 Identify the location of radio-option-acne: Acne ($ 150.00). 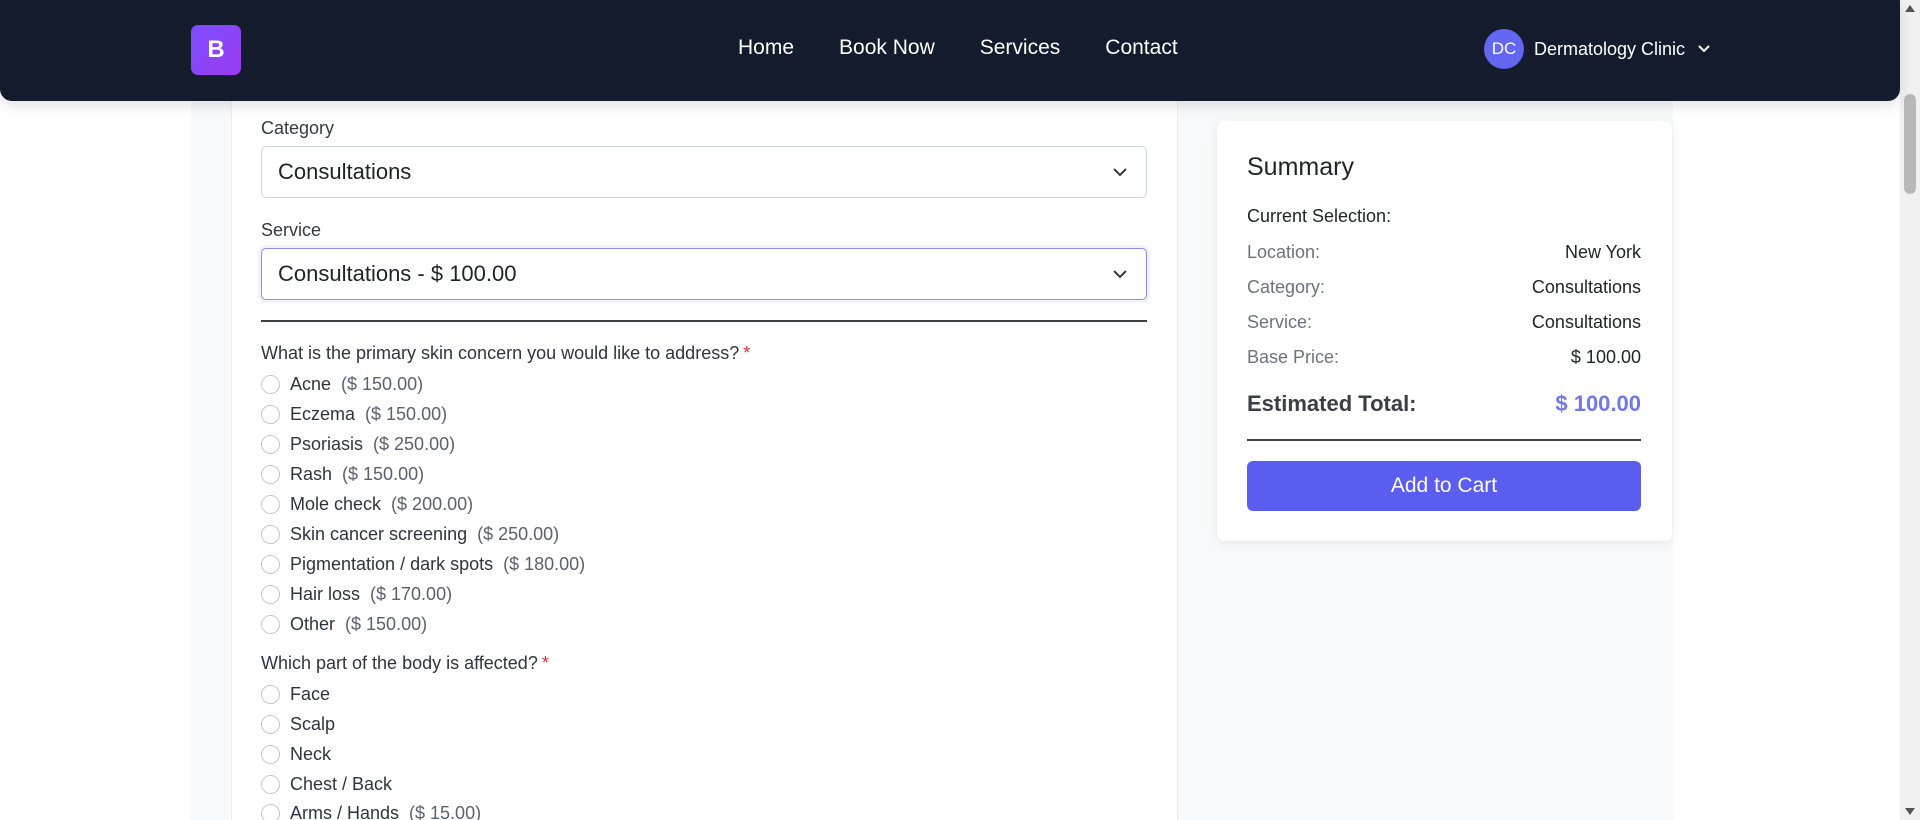
(342, 384).